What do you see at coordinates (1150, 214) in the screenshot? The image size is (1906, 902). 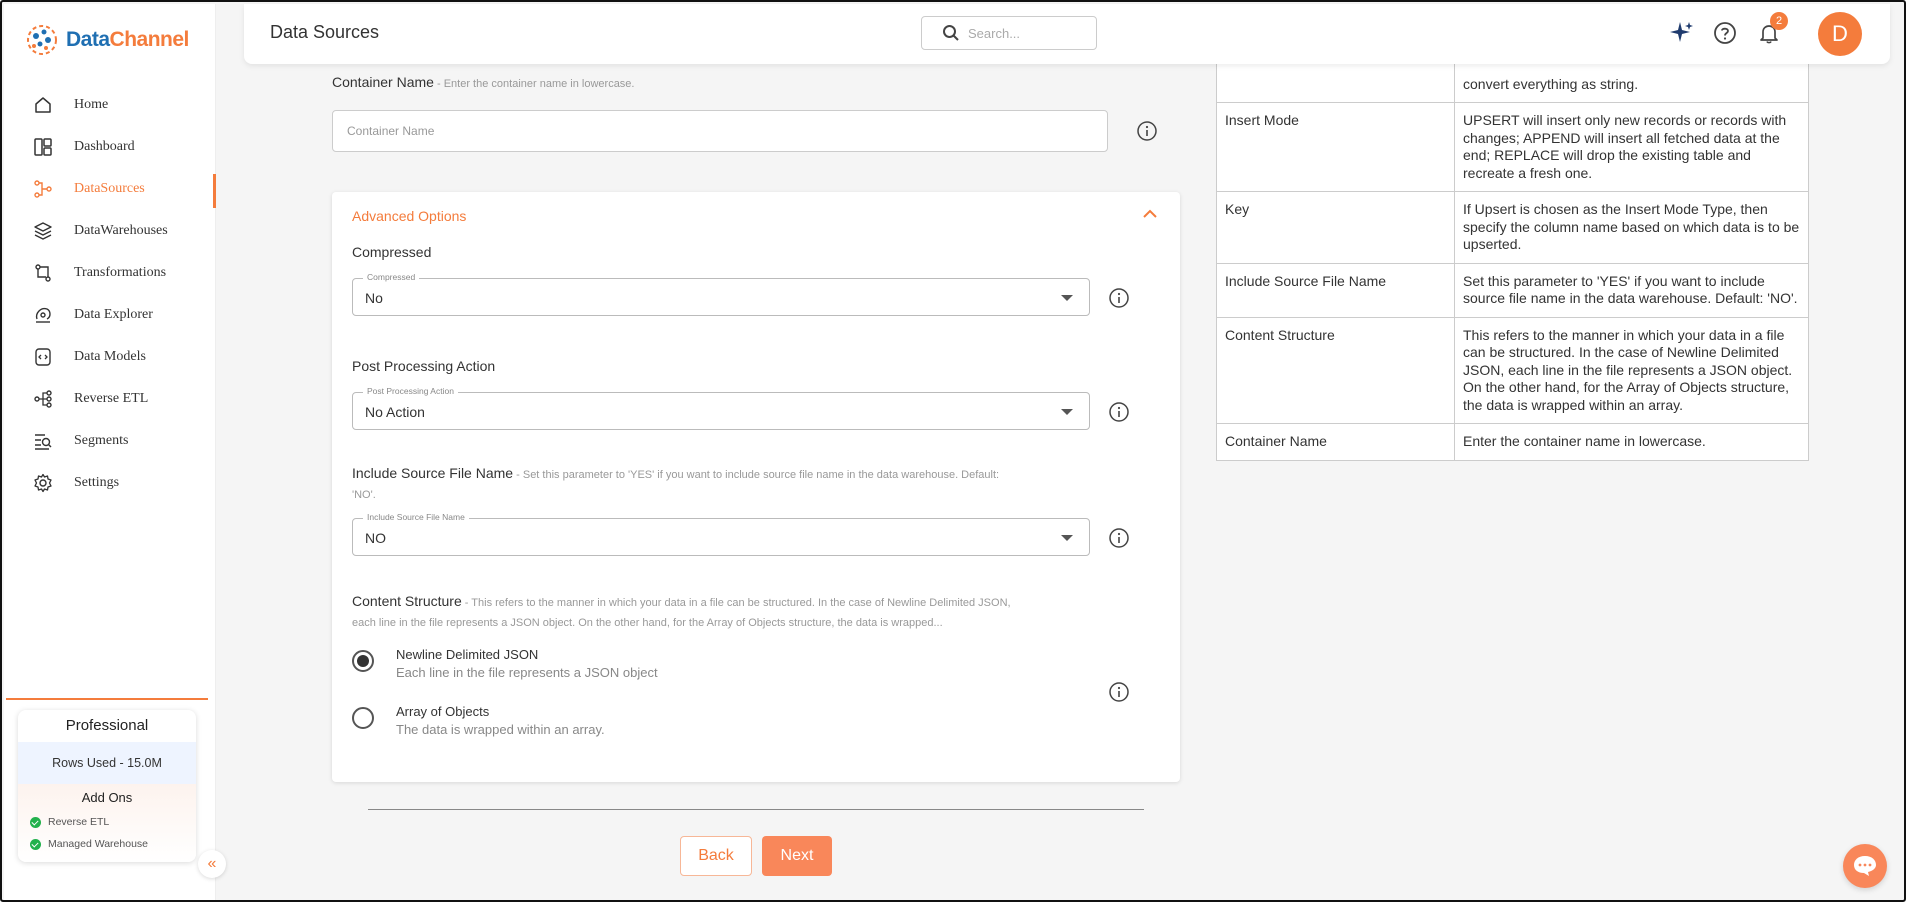 I see `chevron-up-icon` at bounding box center [1150, 214].